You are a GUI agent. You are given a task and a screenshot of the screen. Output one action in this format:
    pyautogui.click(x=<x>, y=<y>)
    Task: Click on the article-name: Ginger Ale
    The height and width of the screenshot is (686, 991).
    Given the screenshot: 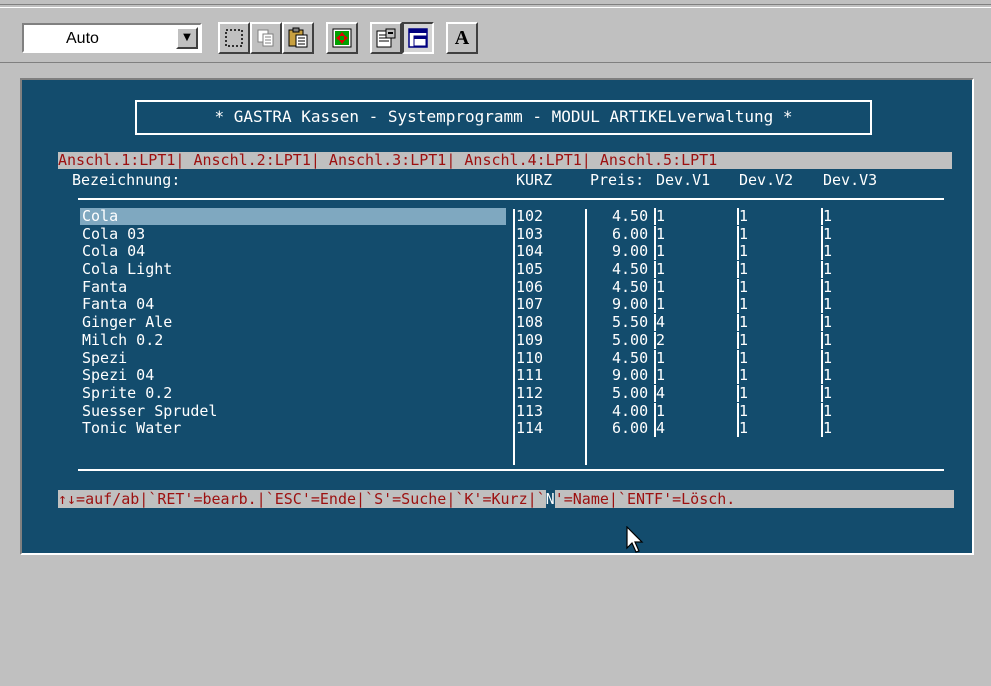 What is the action you would take?
    pyautogui.click(x=127, y=322)
    